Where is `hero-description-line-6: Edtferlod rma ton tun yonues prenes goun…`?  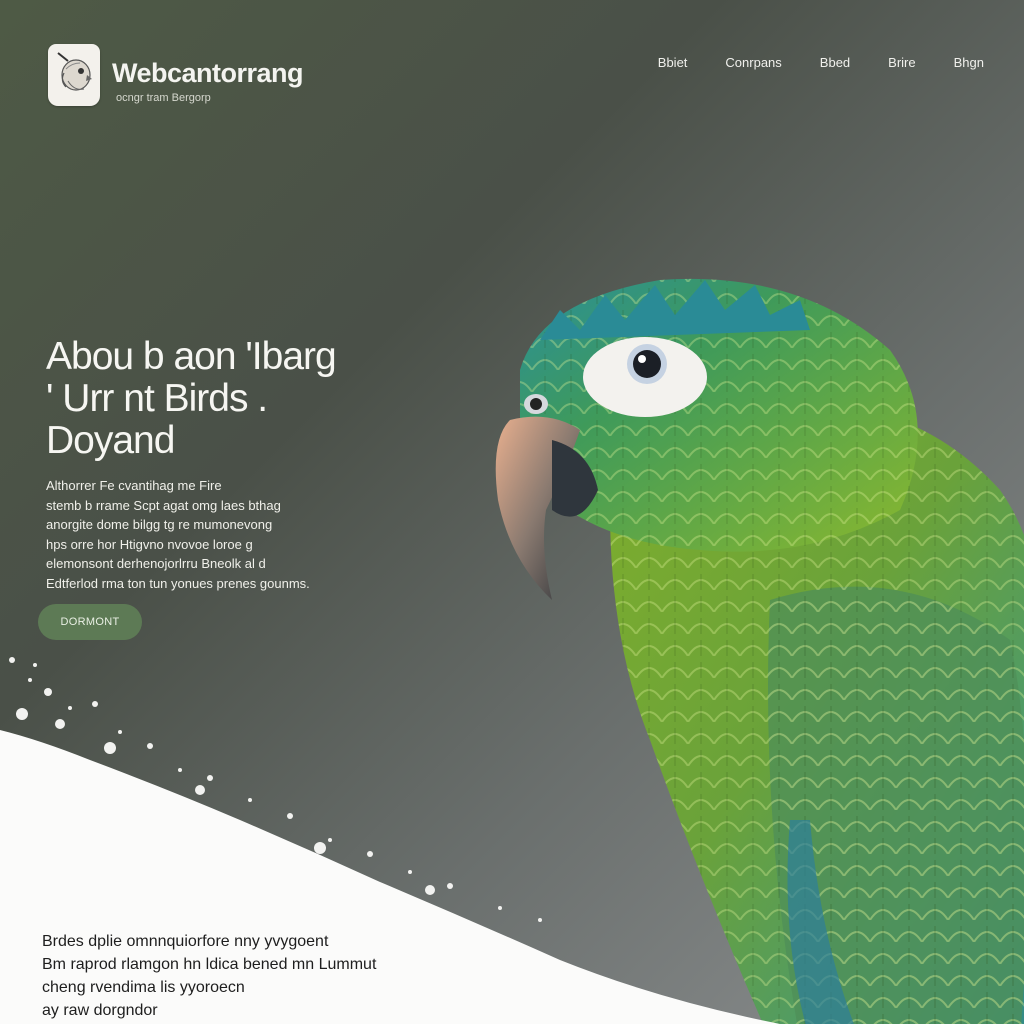
hero-description-line-6: Edtferlod rma ton tun yonues prenes goun… is located at coordinates (178, 583).